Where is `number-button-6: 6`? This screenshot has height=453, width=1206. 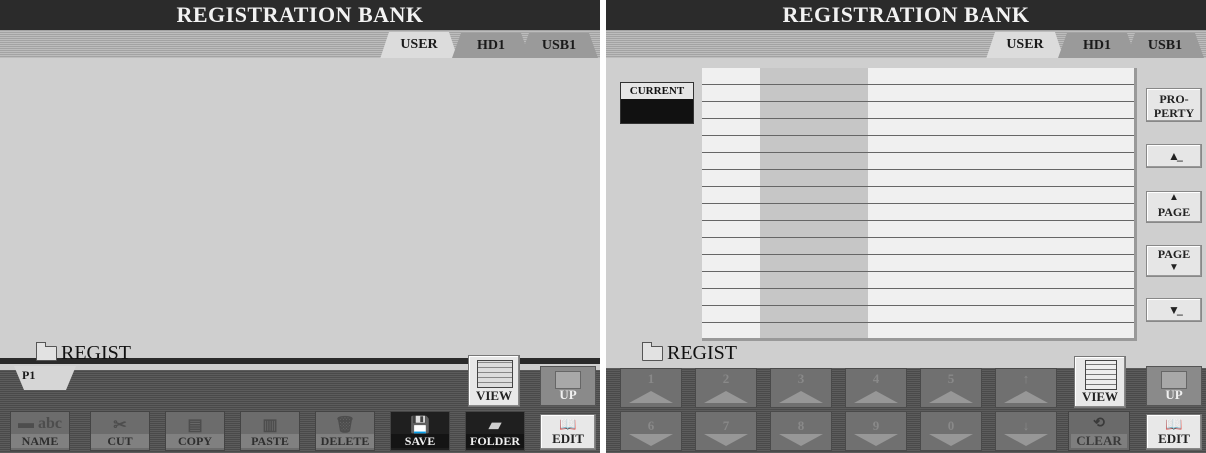 number-button-6: 6 is located at coordinates (651, 431).